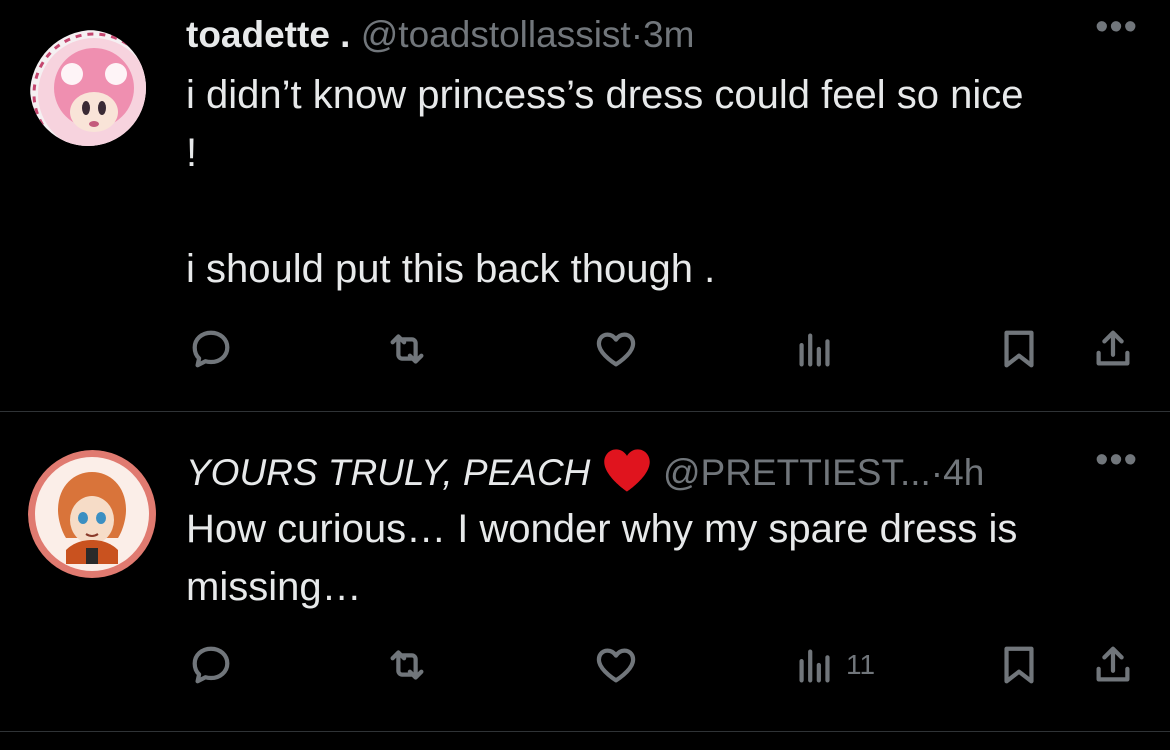 The image size is (1170, 750). What do you see at coordinates (585, 731) in the screenshot?
I see `divider` at bounding box center [585, 731].